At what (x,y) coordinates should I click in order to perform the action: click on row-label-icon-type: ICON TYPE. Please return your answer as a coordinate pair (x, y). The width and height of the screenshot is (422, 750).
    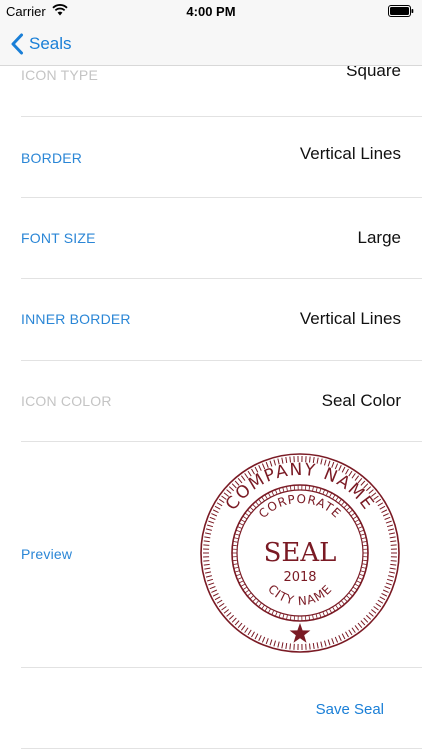
    Looking at the image, I should click on (60, 75).